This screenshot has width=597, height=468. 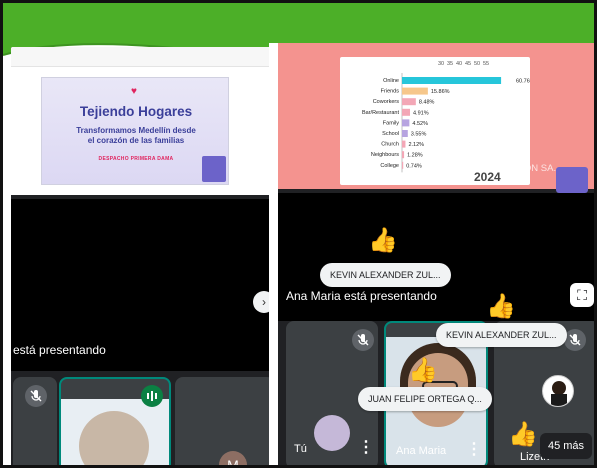 I want to click on more-participants-badge: 45 más, so click(x=566, y=446).